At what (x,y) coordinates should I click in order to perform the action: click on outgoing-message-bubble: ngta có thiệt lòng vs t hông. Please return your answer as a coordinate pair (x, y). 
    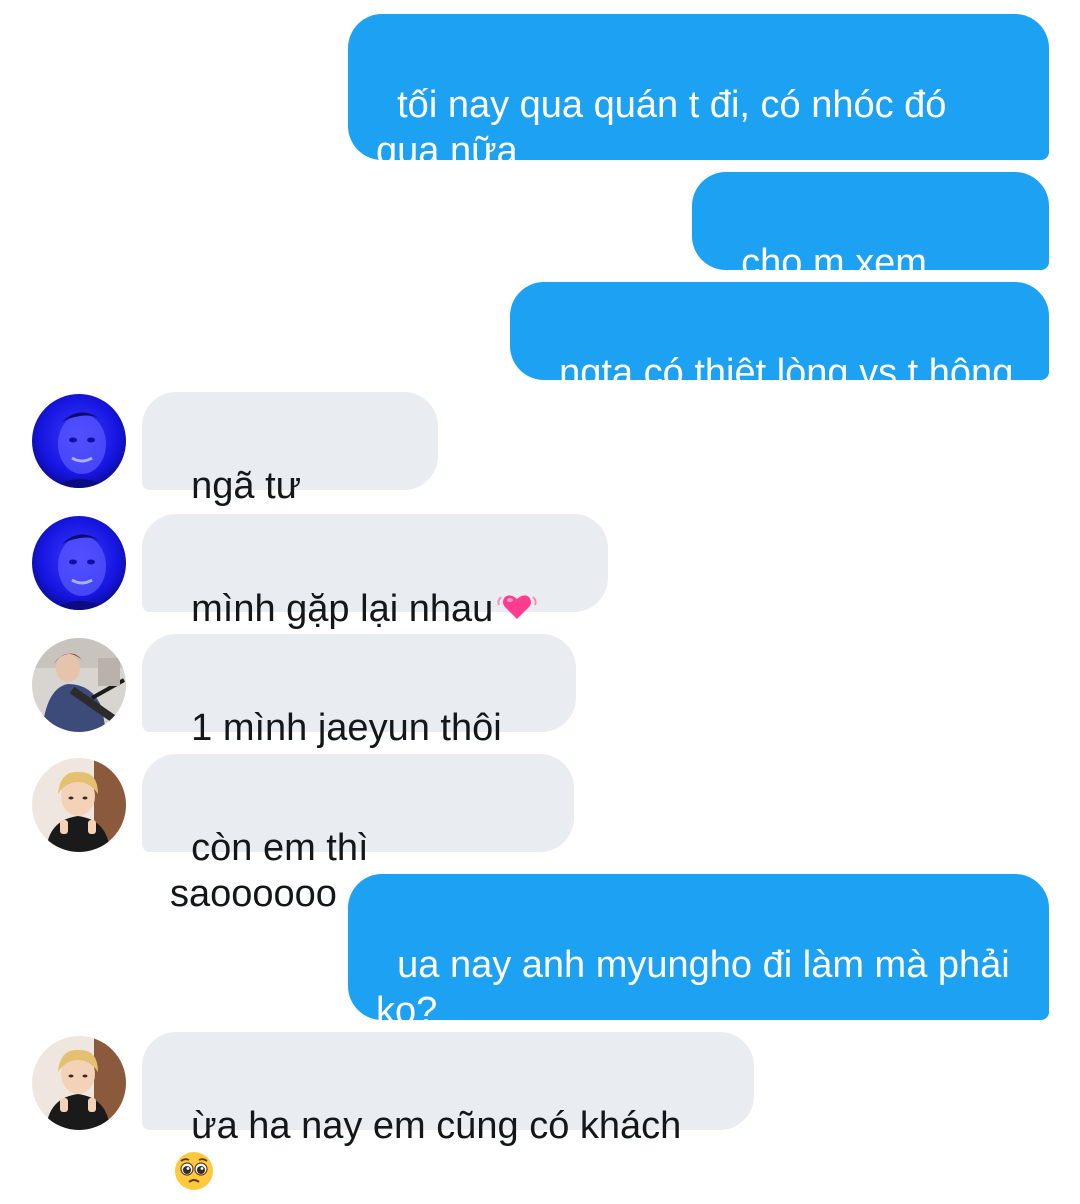
    Looking at the image, I should click on (779, 338).